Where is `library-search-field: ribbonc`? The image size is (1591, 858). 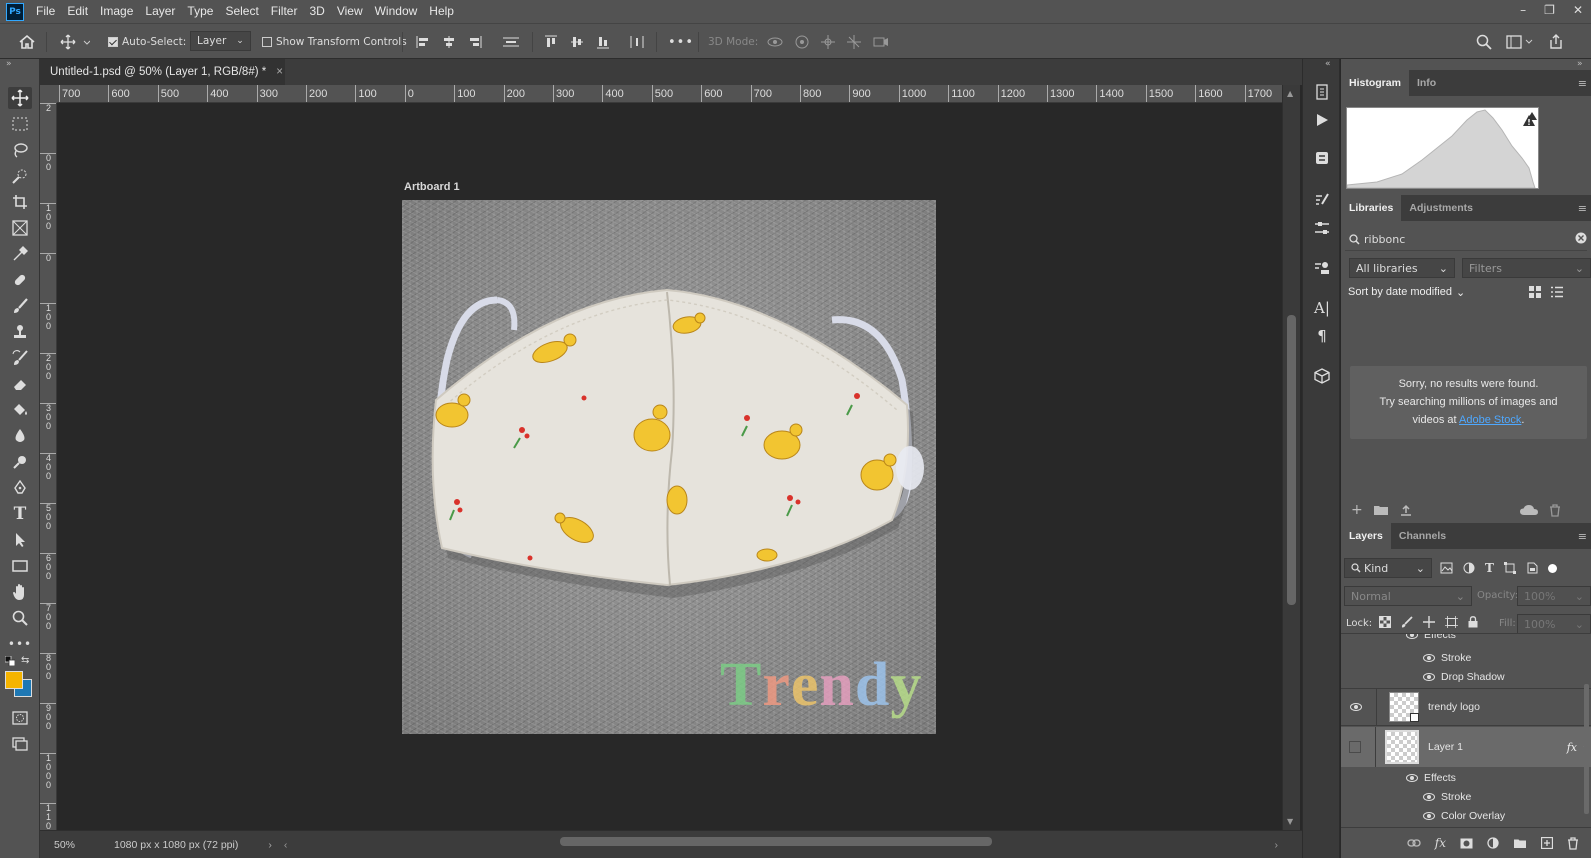
library-search-field: ribbonc is located at coordinates (1466, 240).